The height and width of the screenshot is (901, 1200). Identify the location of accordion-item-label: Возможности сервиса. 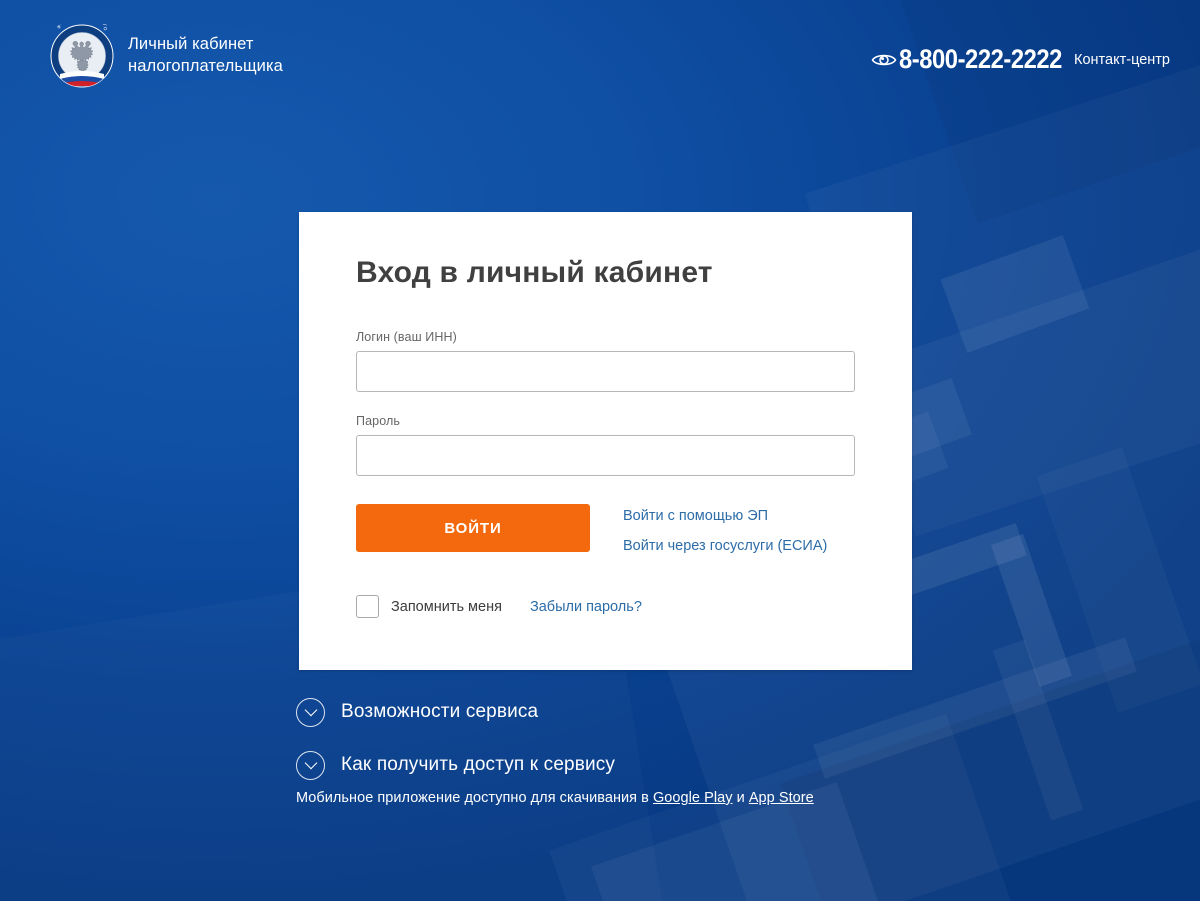
(440, 711).